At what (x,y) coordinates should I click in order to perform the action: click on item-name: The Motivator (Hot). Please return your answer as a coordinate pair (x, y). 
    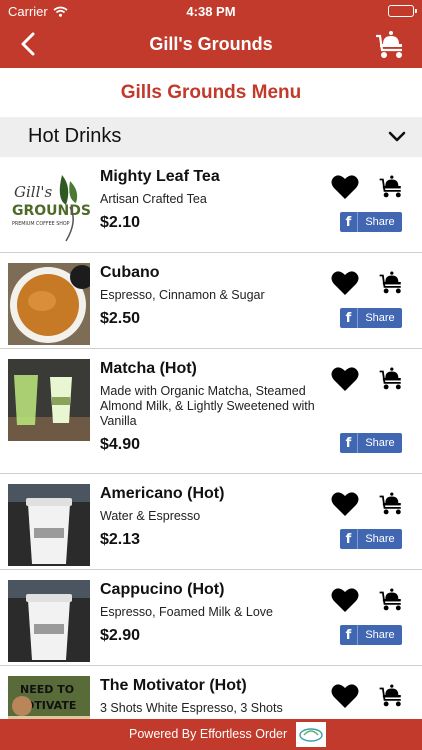
    Looking at the image, I should click on (173, 685).